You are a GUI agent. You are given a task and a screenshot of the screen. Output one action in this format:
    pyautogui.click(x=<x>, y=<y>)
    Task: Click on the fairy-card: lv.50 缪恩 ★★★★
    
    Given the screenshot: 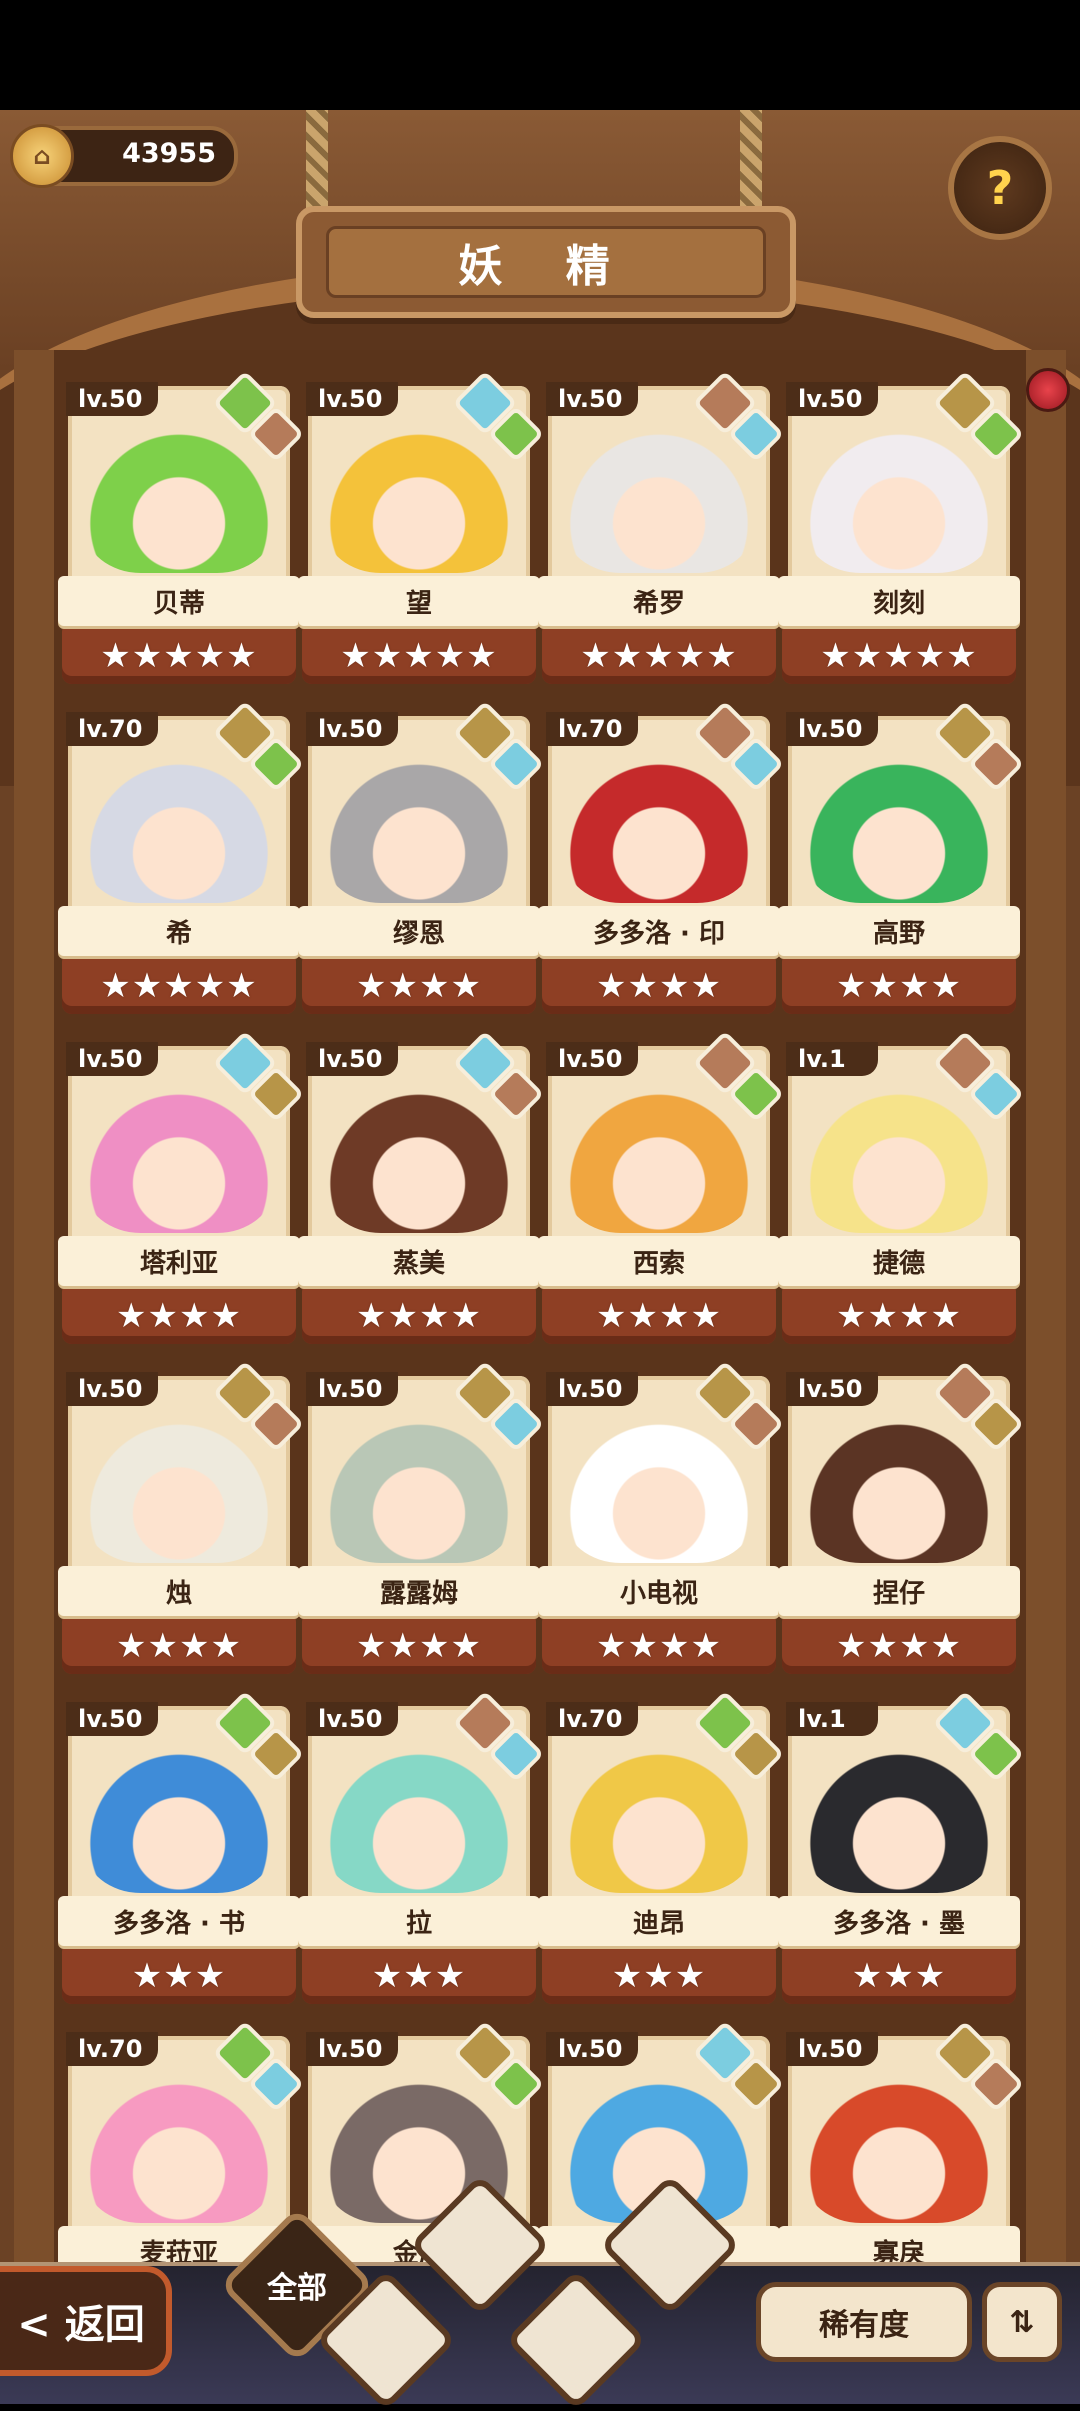 What is the action you would take?
    pyautogui.click(x=421, y=857)
    